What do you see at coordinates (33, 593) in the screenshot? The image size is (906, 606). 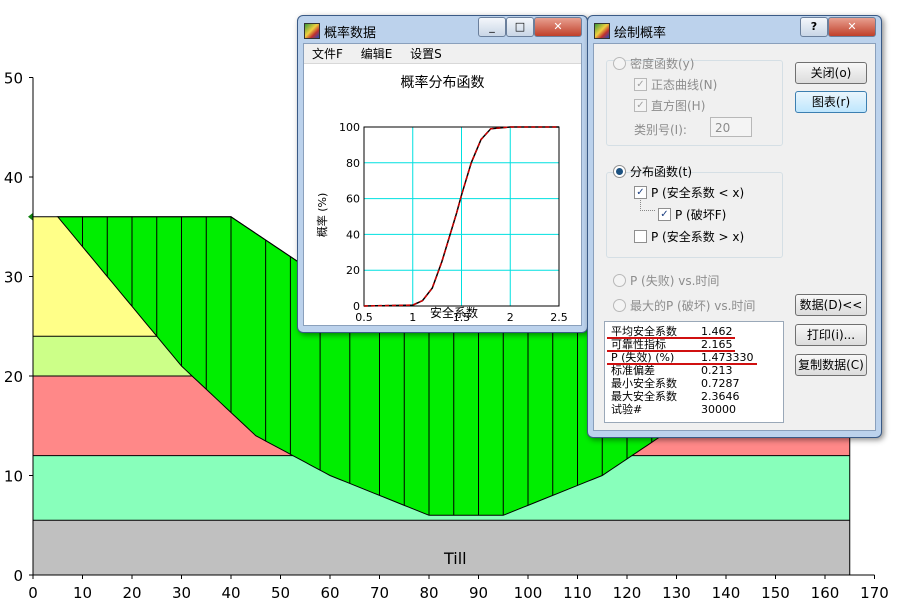 I see `x-tick-label: 0` at bounding box center [33, 593].